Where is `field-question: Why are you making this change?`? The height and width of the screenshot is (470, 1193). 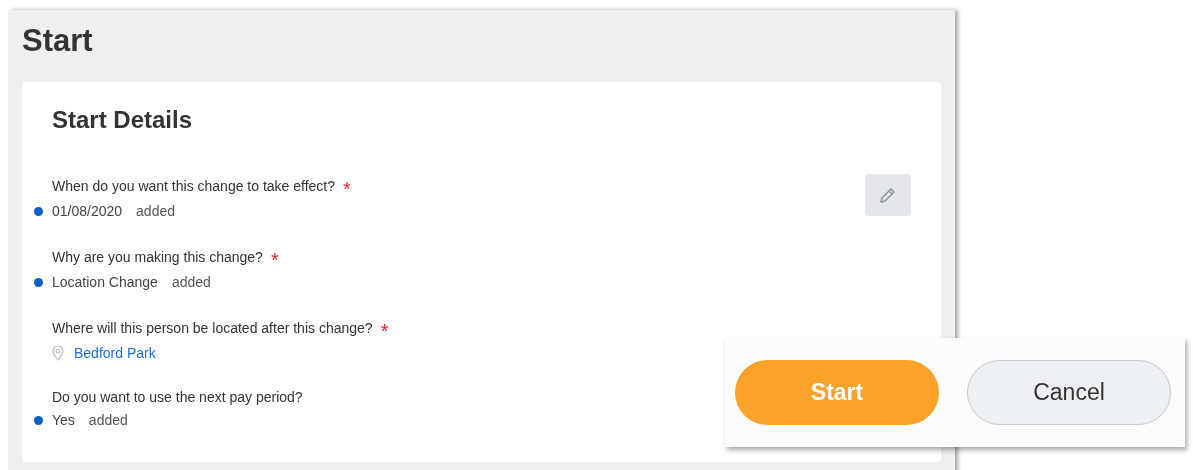
field-question: Why are you making this change? is located at coordinates (157, 257).